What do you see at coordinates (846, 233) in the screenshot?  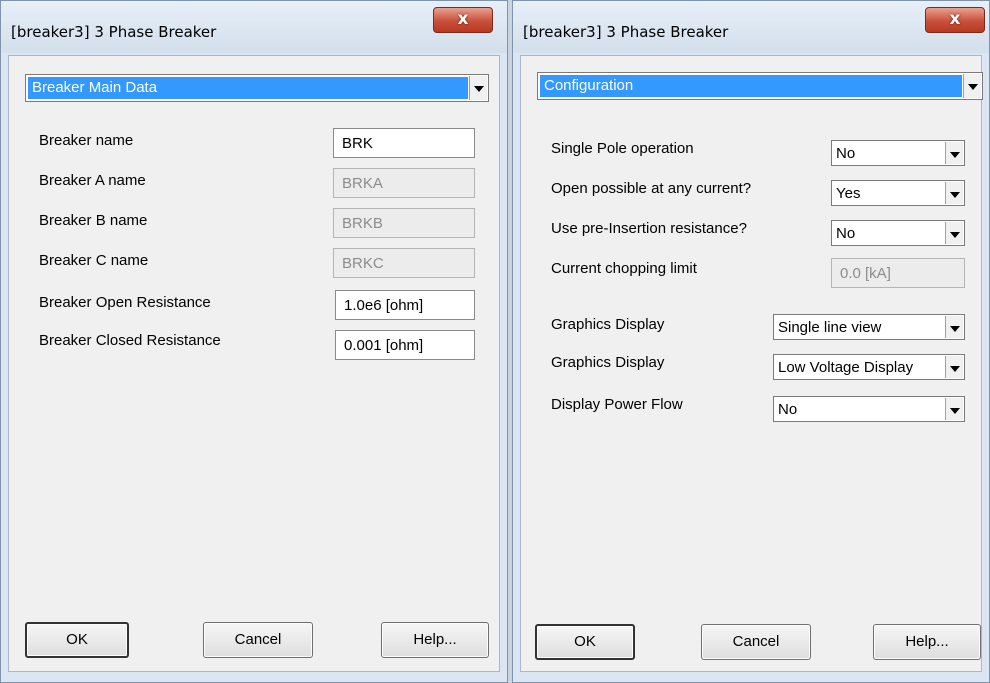 I see `pre-insertion-value: No` at bounding box center [846, 233].